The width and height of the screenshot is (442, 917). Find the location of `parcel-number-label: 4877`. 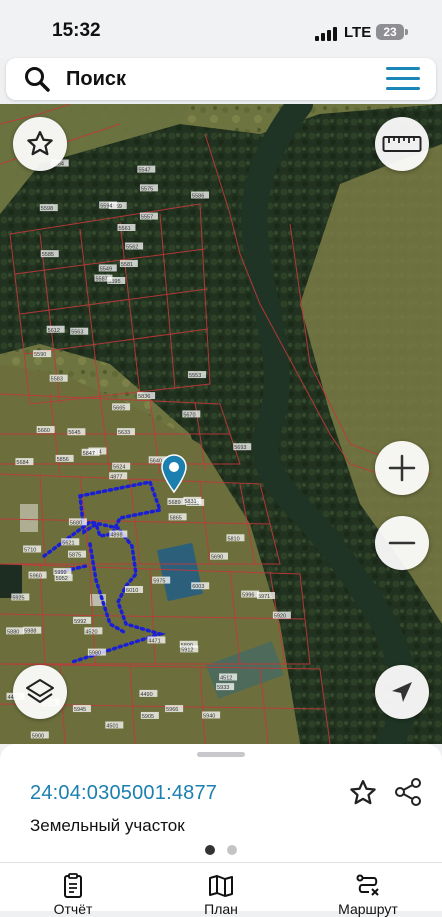

parcel-number-label: 4877 is located at coordinates (118, 476).